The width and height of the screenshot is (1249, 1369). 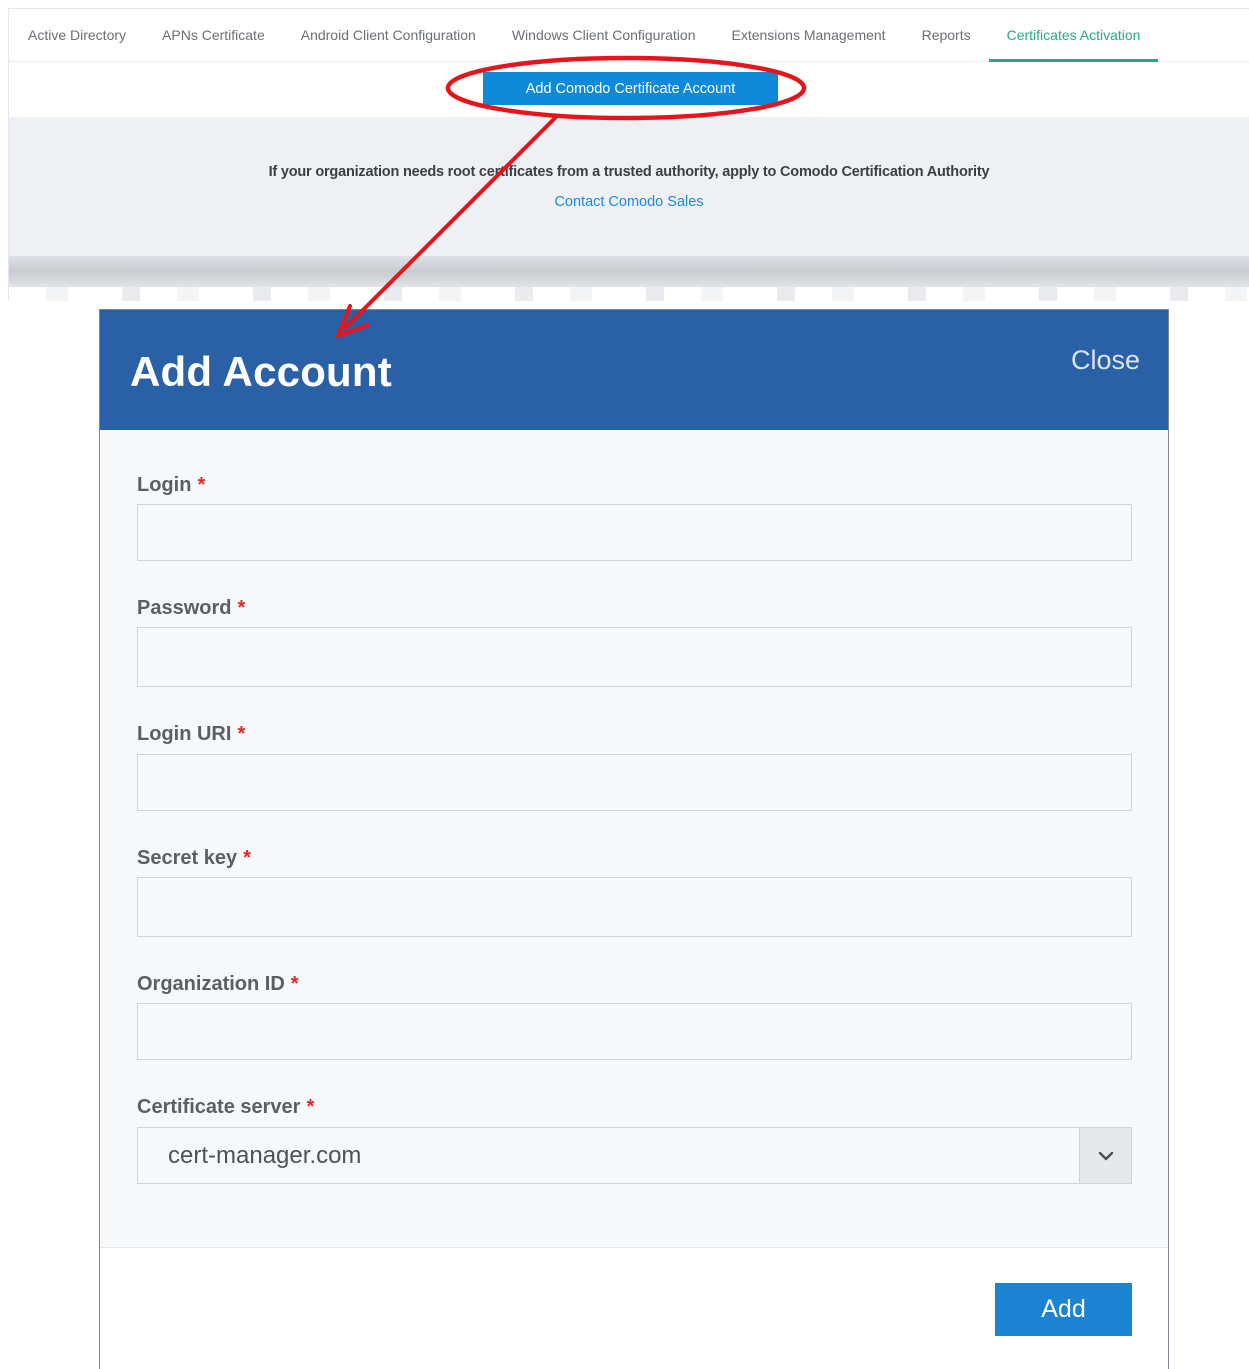 What do you see at coordinates (946, 35) in the screenshot?
I see `tab-reports: Reports` at bounding box center [946, 35].